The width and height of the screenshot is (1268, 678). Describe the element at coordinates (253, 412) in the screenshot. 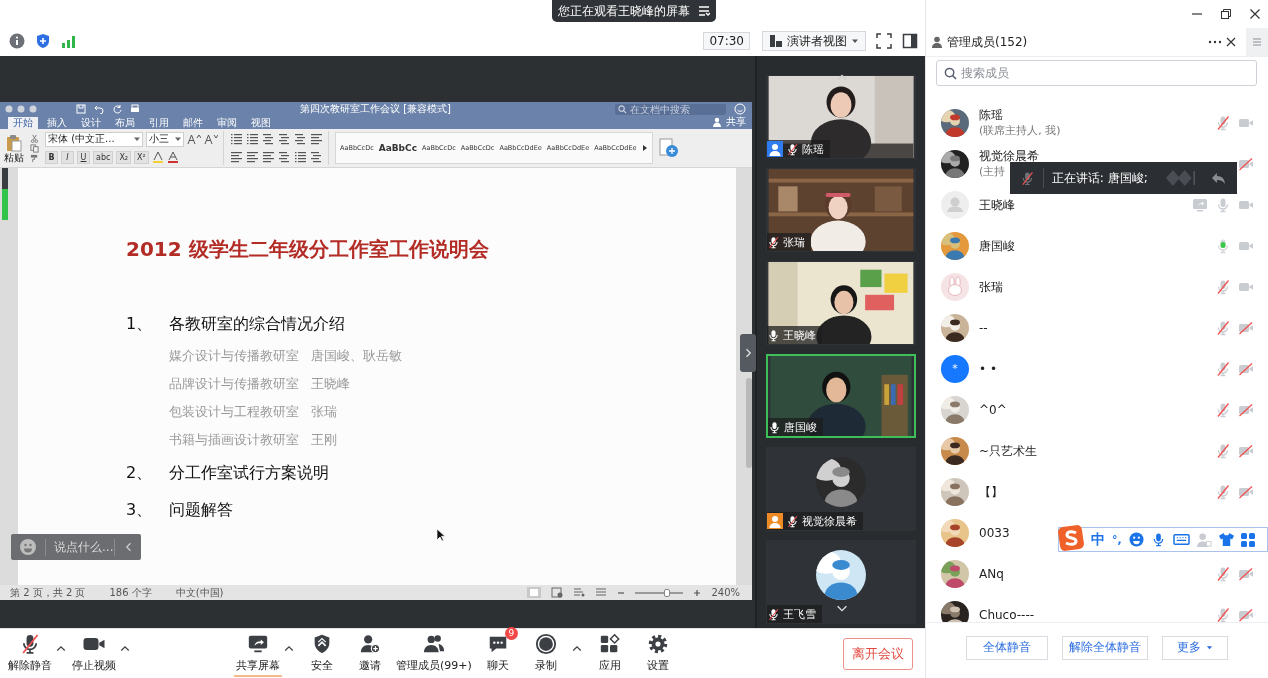

I see `sub-item-text: 包装设计与工程教研室 张瑞` at that location.